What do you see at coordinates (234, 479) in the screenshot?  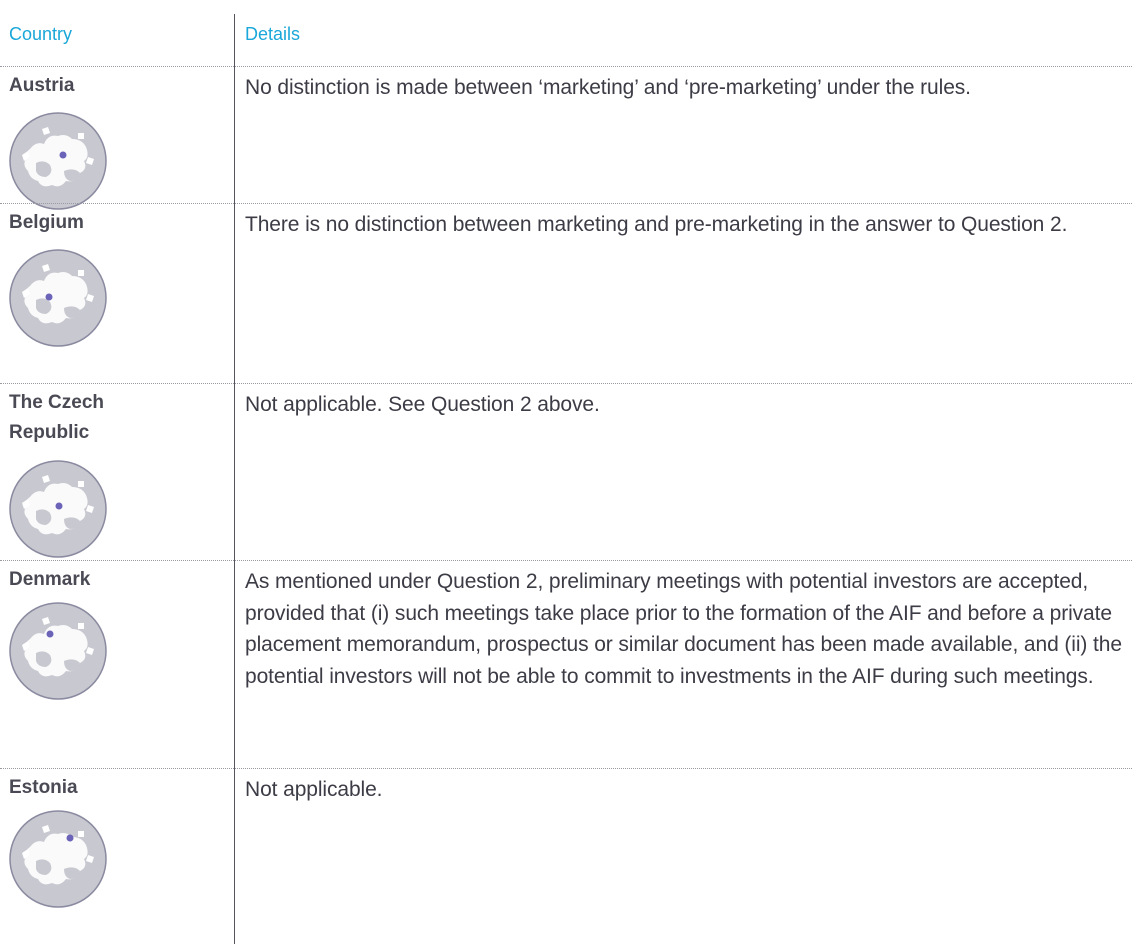 I see `column-divider` at bounding box center [234, 479].